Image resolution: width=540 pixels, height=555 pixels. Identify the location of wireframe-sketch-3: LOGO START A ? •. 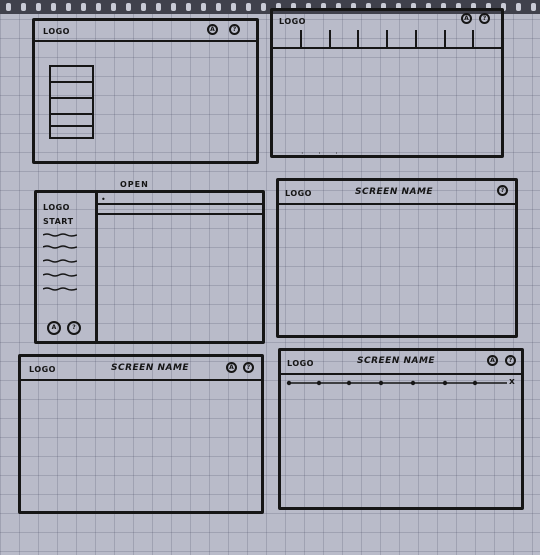
(149, 267).